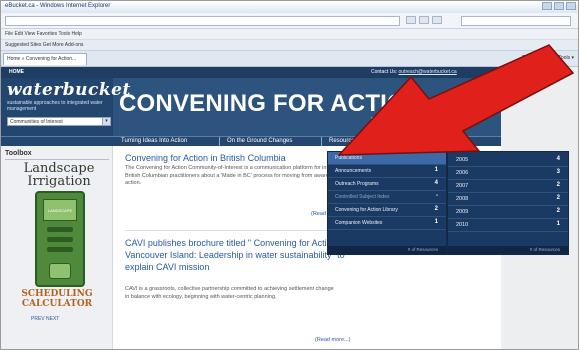 The height and width of the screenshot is (350, 579). What do you see at coordinates (558, 172) in the screenshot?
I see `menu-item-count: 3` at bounding box center [558, 172].